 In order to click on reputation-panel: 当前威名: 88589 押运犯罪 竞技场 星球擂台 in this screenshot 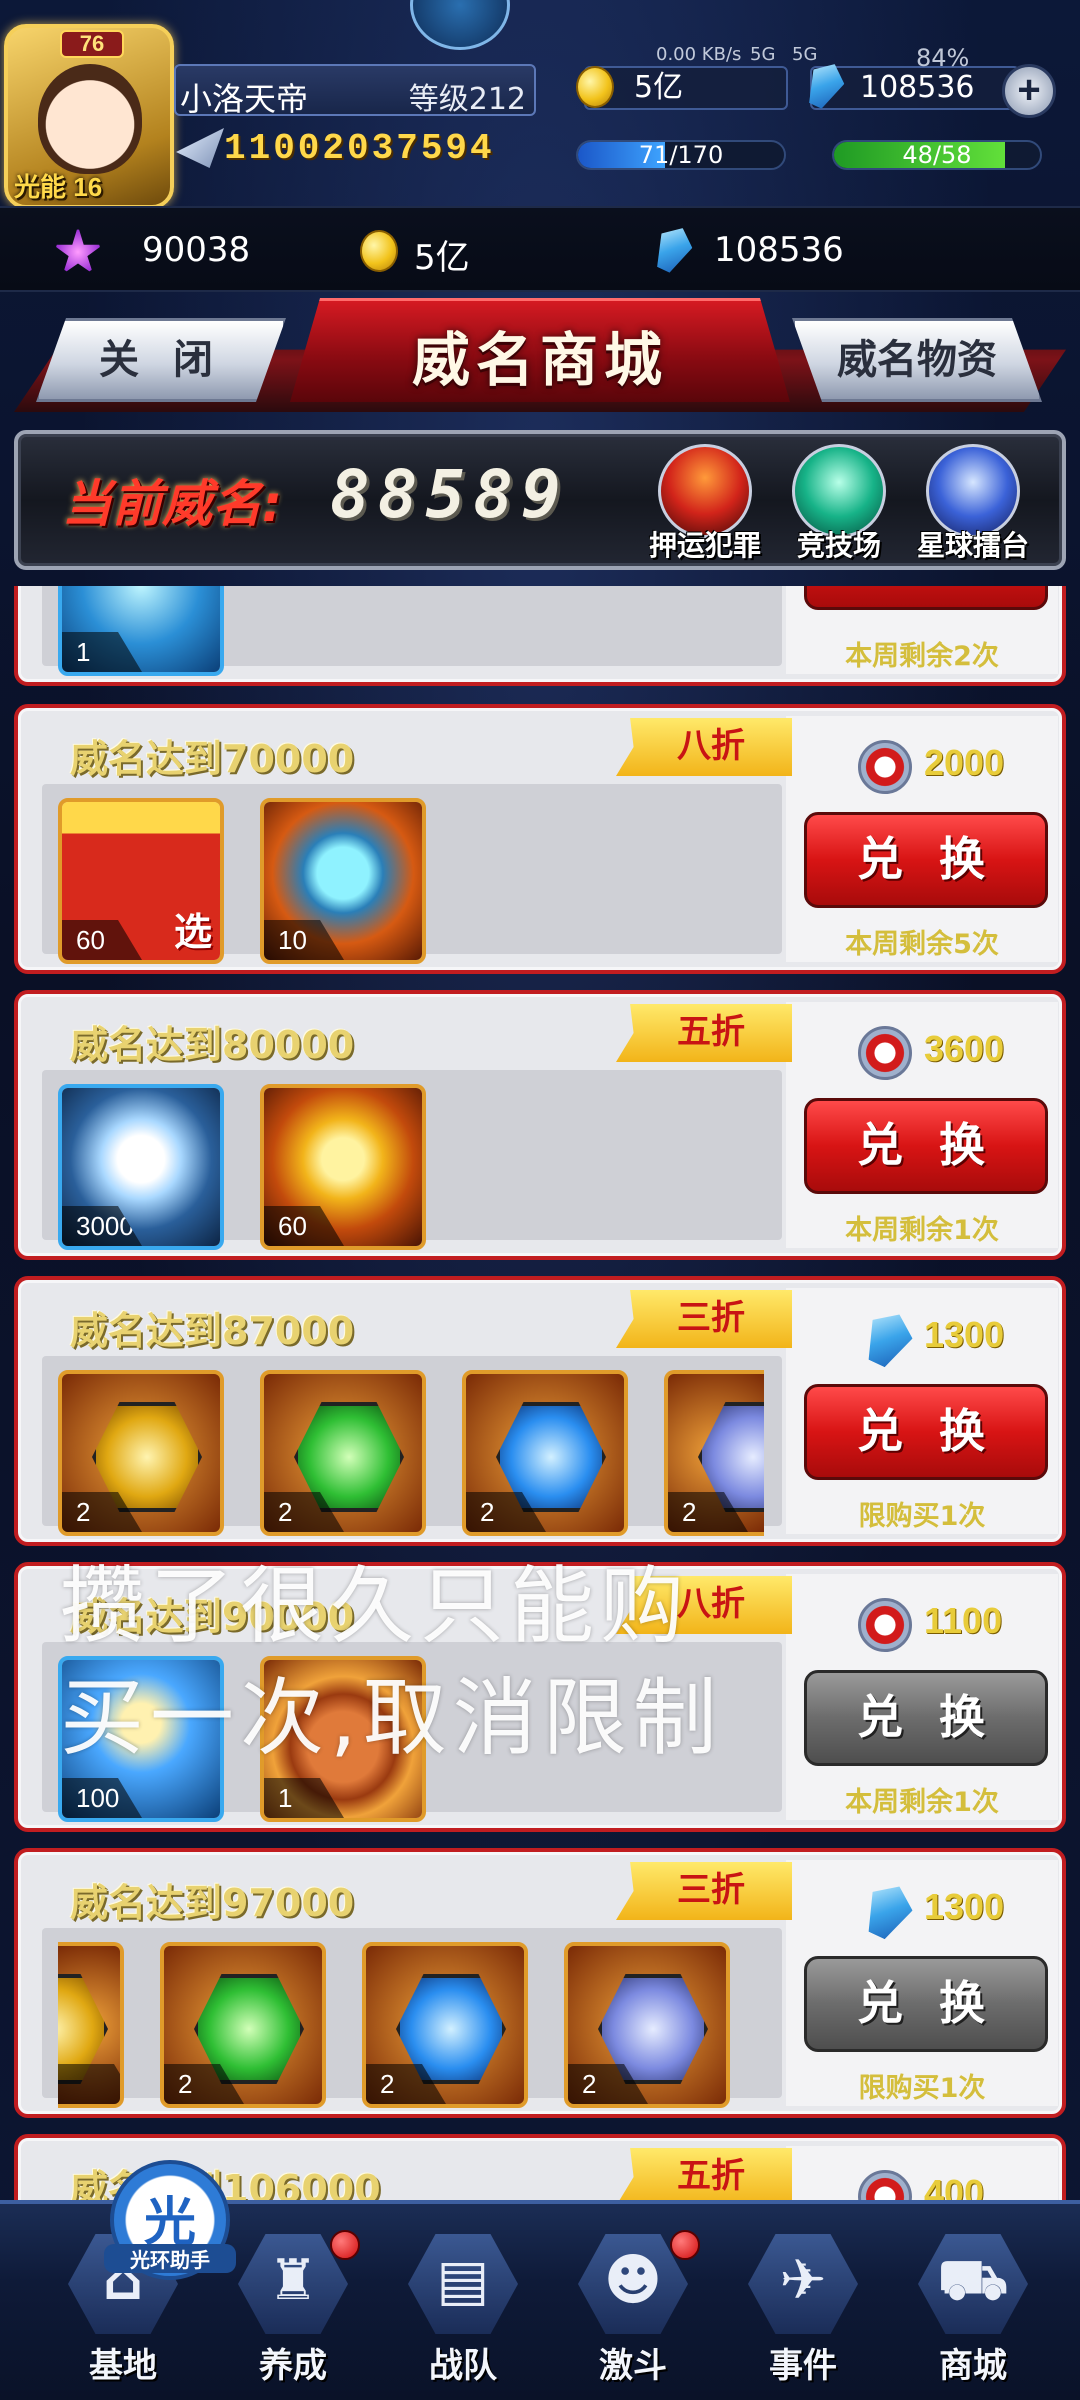, I will do `click(540, 500)`.